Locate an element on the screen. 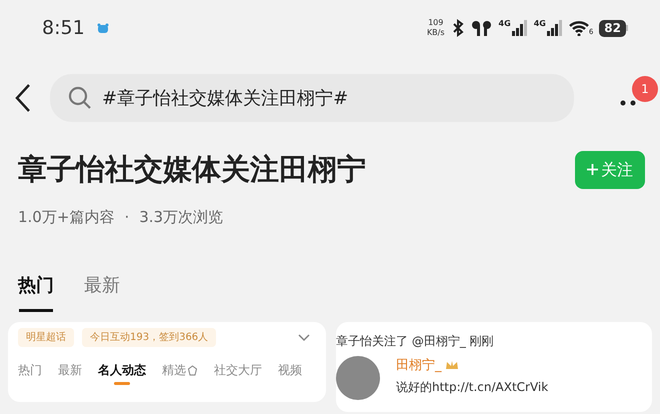  tab: 热门 is located at coordinates (36, 292).